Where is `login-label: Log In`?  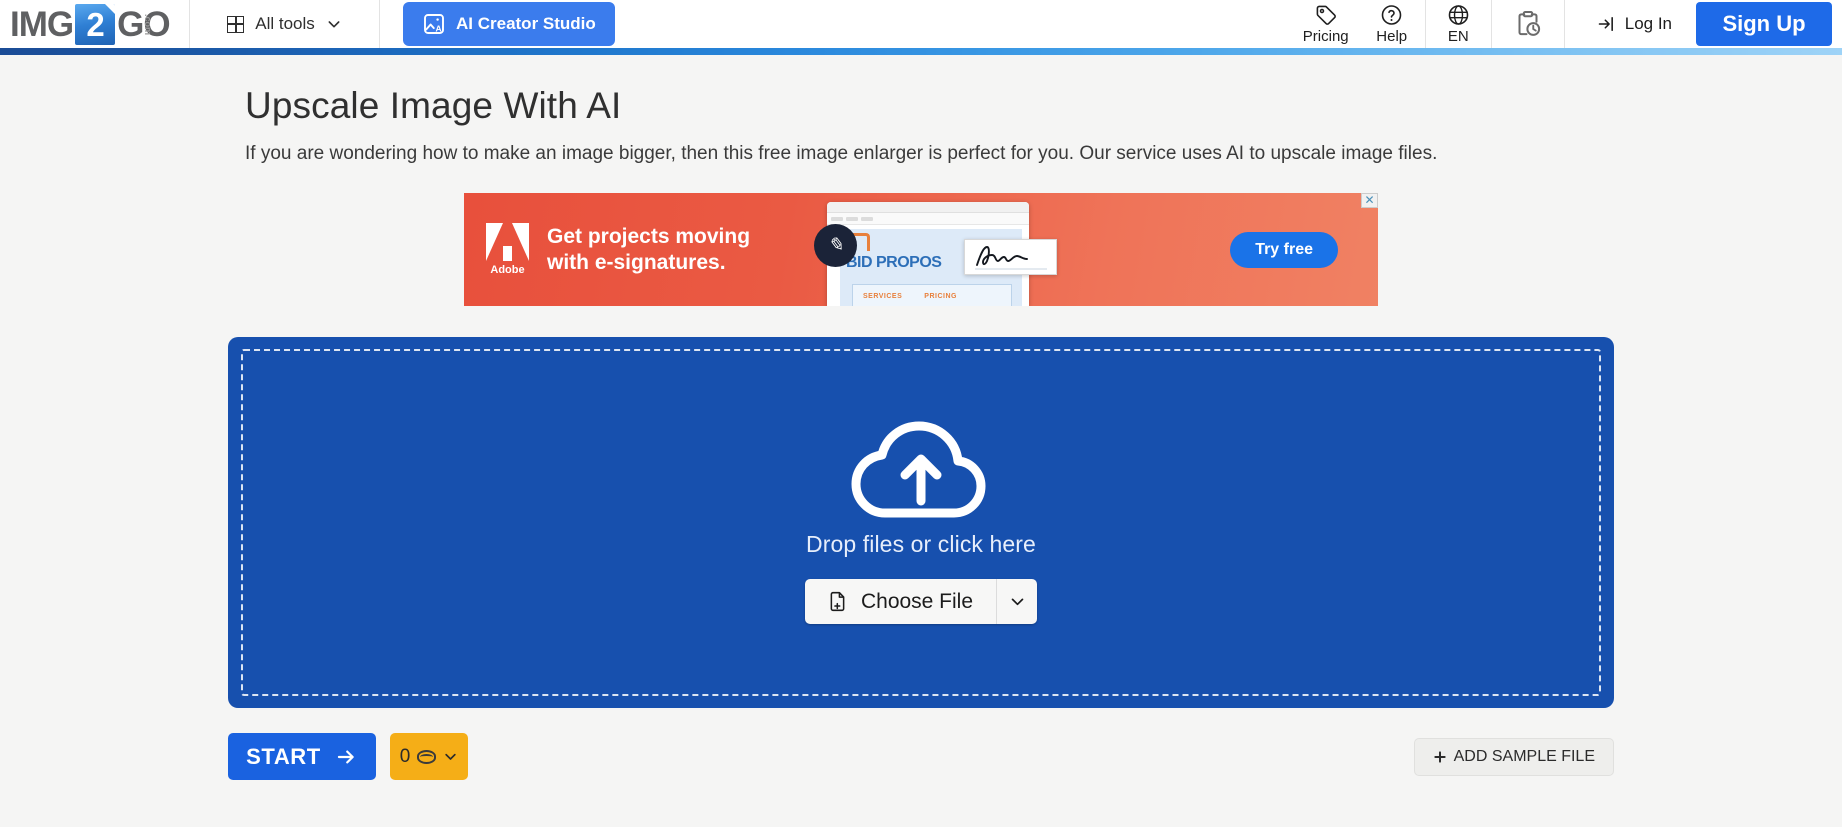 login-label: Log In is located at coordinates (1648, 23).